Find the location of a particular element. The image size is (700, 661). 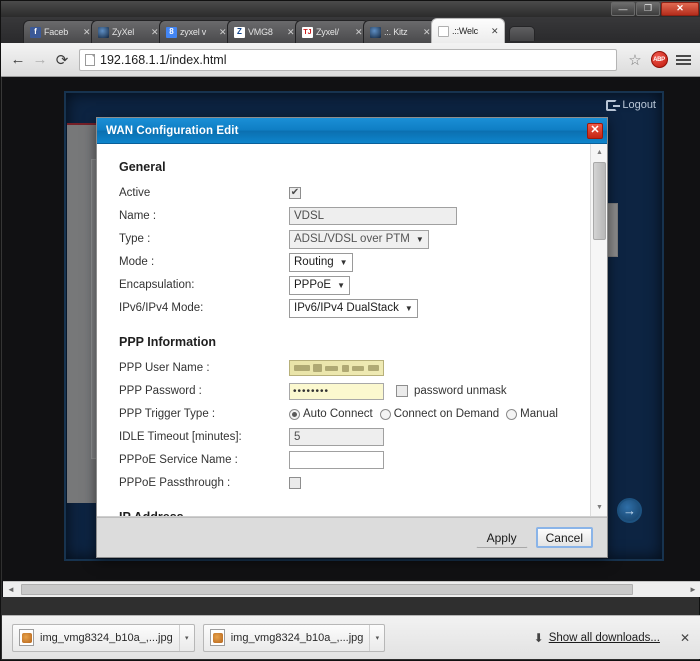

forward-arrow-icon: → is located at coordinates (40, 60).